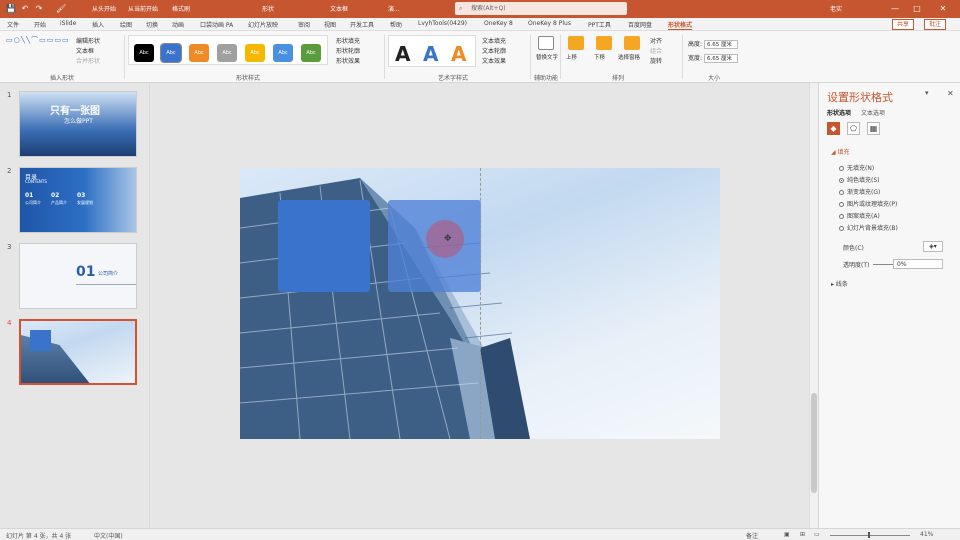 The height and width of the screenshot is (540, 960). Describe the element at coordinates (152, 24) in the screenshot. I see `tab-transitions: 切换` at that location.